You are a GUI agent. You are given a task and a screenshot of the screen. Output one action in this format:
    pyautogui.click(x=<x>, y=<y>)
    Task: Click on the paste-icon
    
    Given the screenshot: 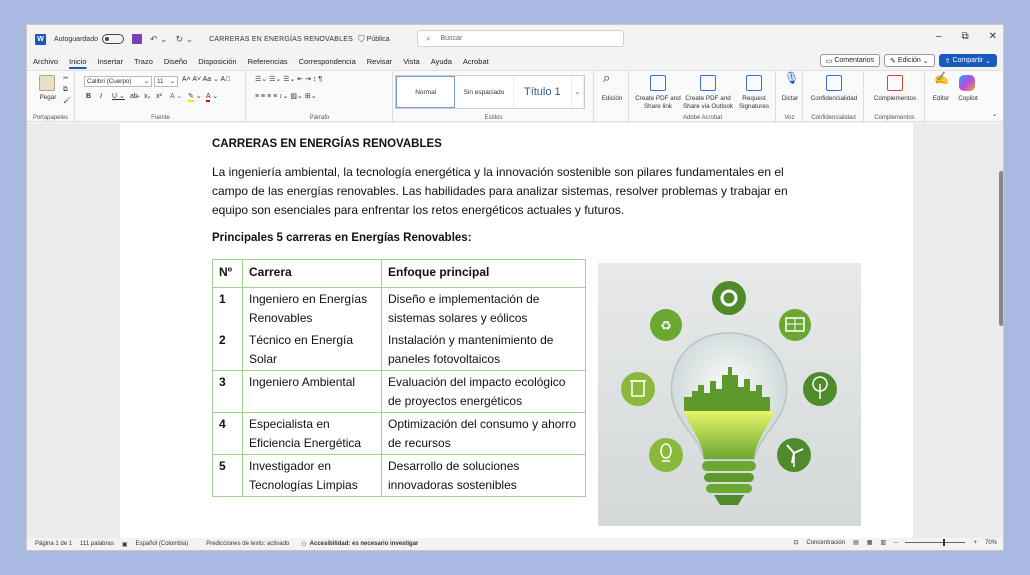 What is the action you would take?
    pyautogui.click(x=47, y=83)
    